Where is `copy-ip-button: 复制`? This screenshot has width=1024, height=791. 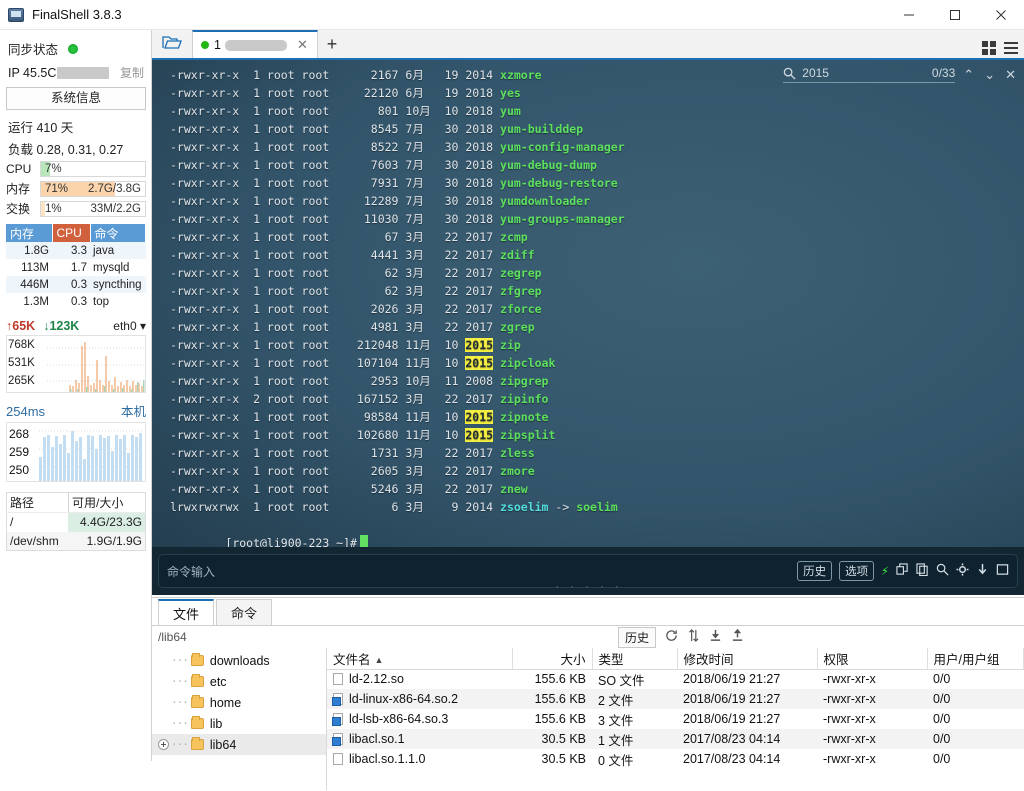 copy-ip-button: 复制 is located at coordinates (132, 72).